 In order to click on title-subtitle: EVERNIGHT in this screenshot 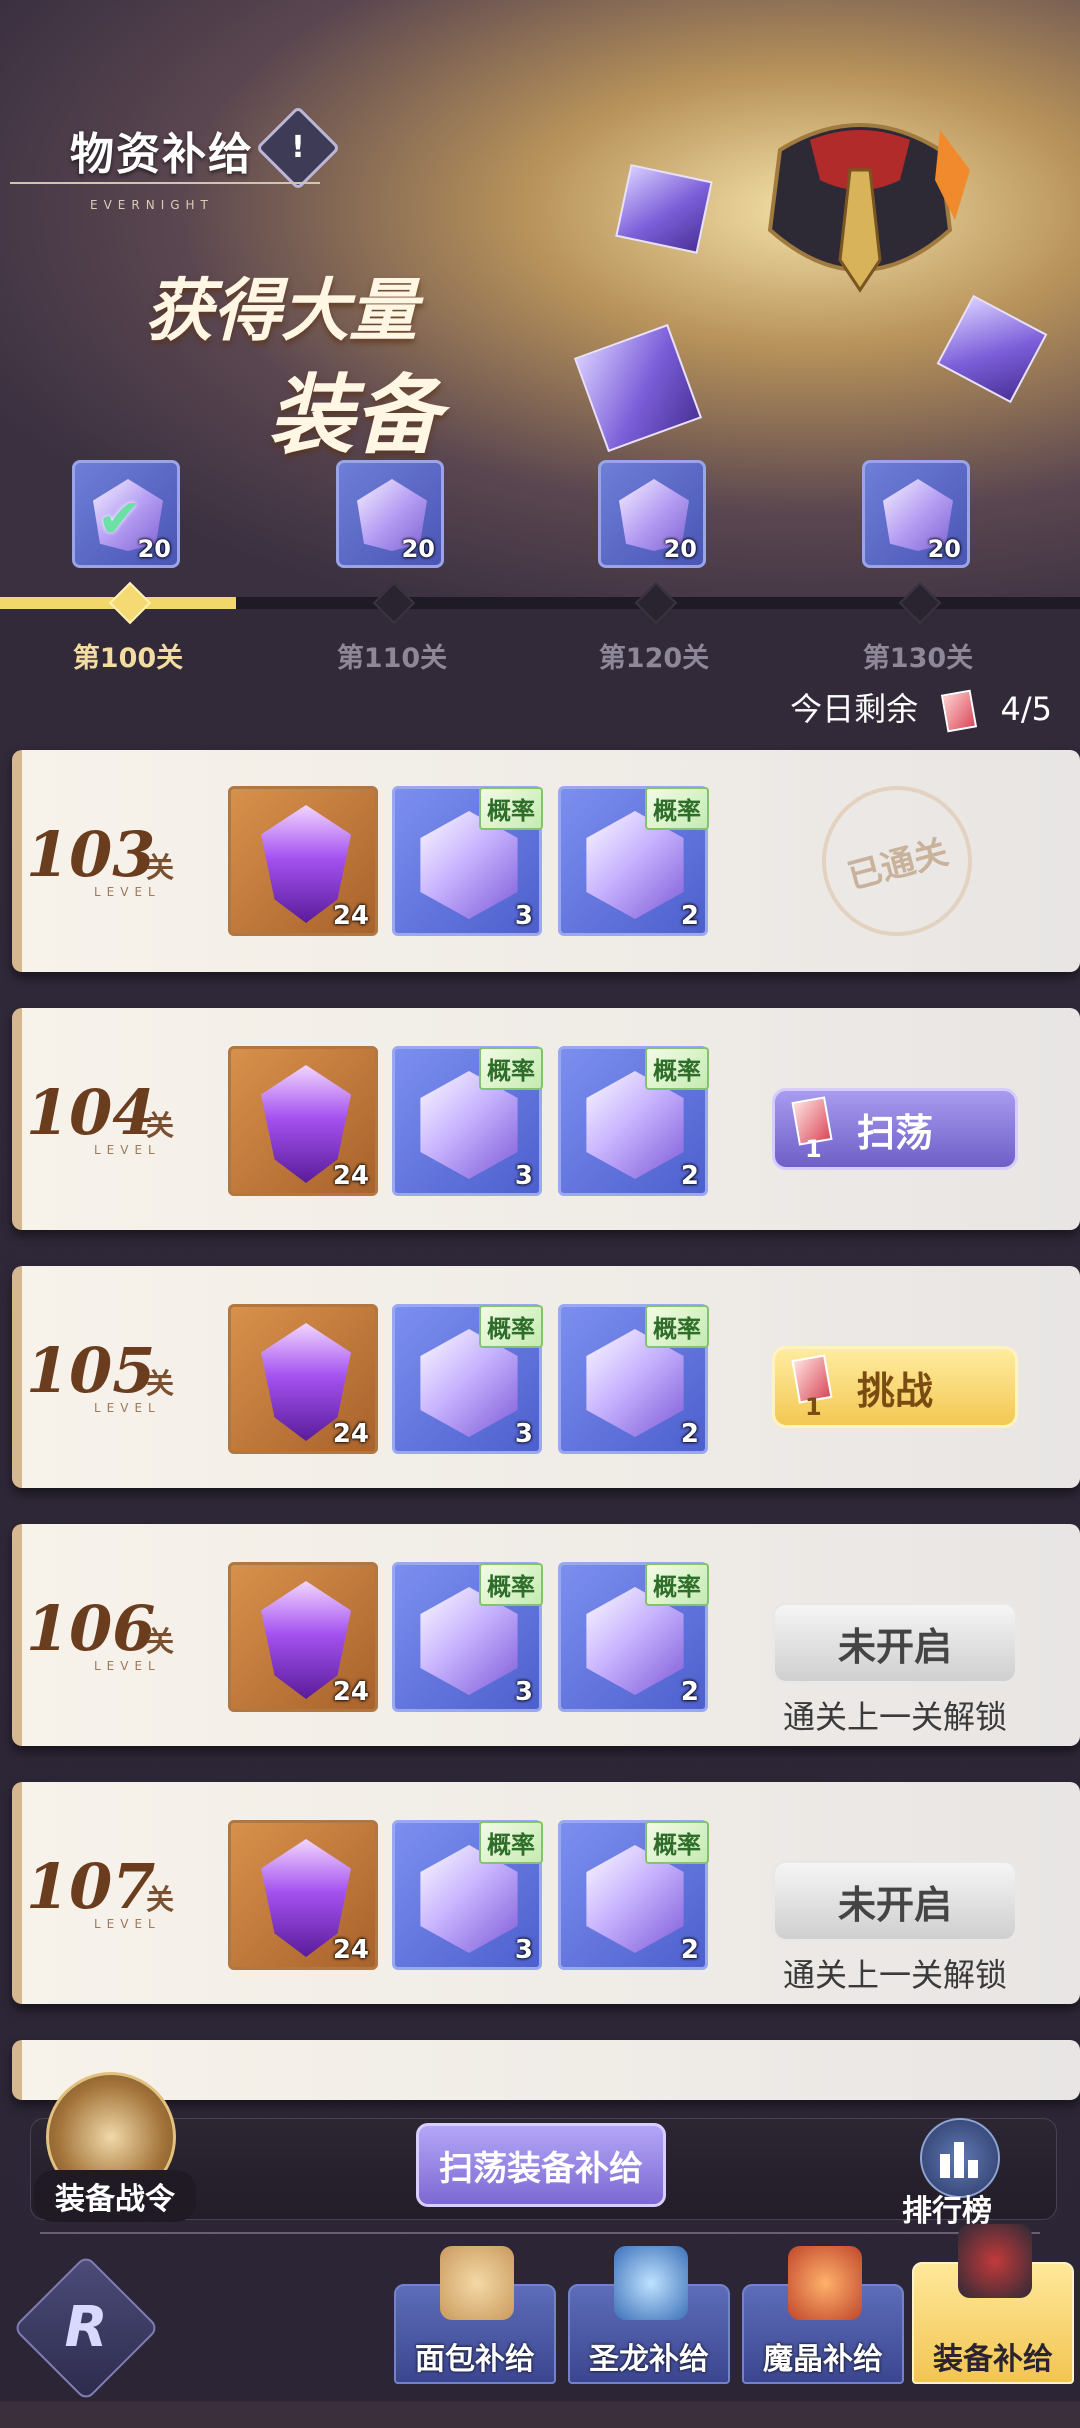, I will do `click(152, 205)`.